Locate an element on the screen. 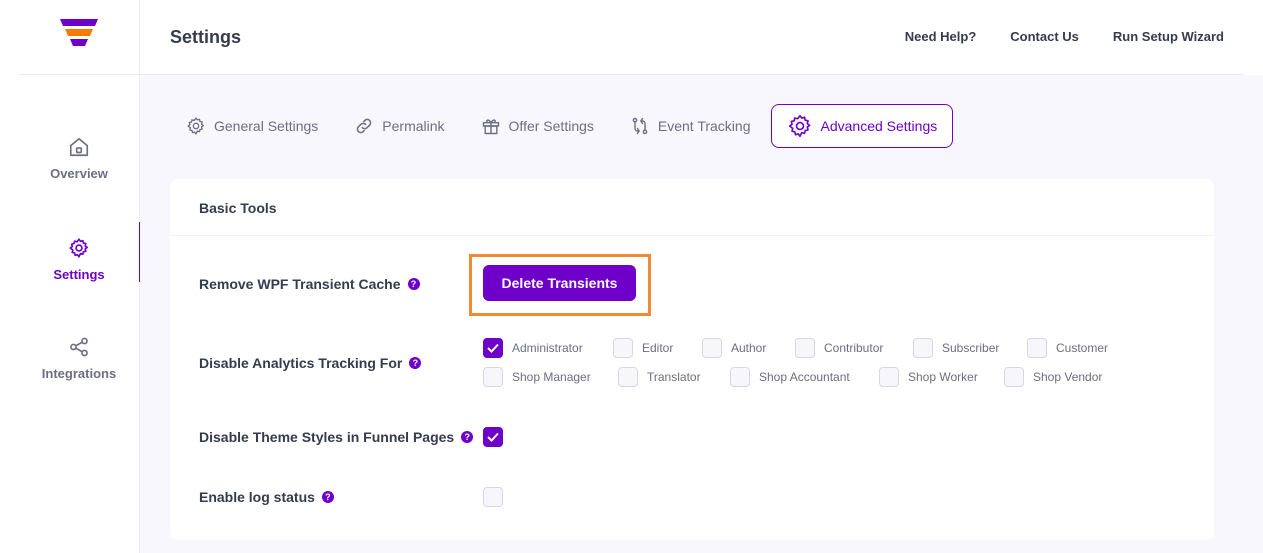  tab-label: Advanced Settings is located at coordinates (879, 126).